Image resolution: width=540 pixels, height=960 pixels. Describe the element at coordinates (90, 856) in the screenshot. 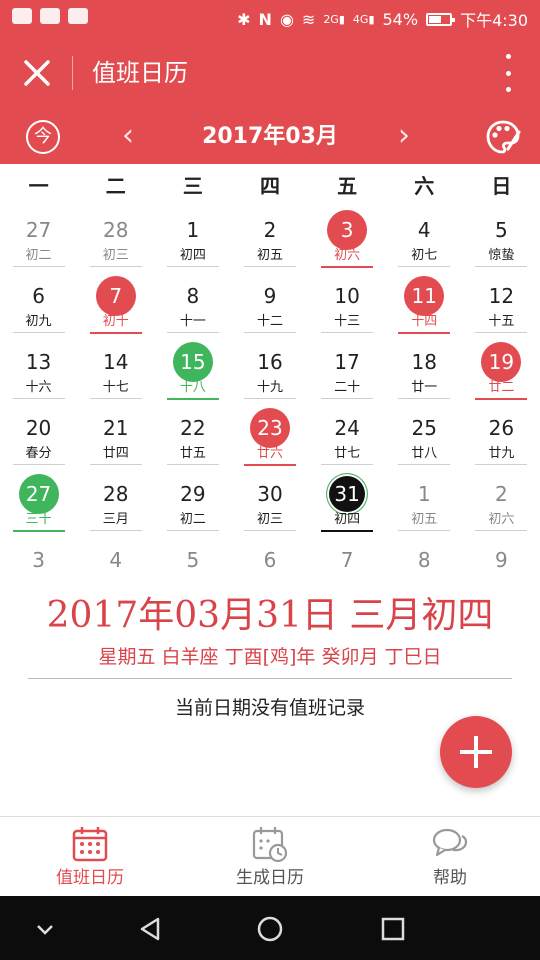

I see `tab-duty-calendar: 值班日历` at that location.